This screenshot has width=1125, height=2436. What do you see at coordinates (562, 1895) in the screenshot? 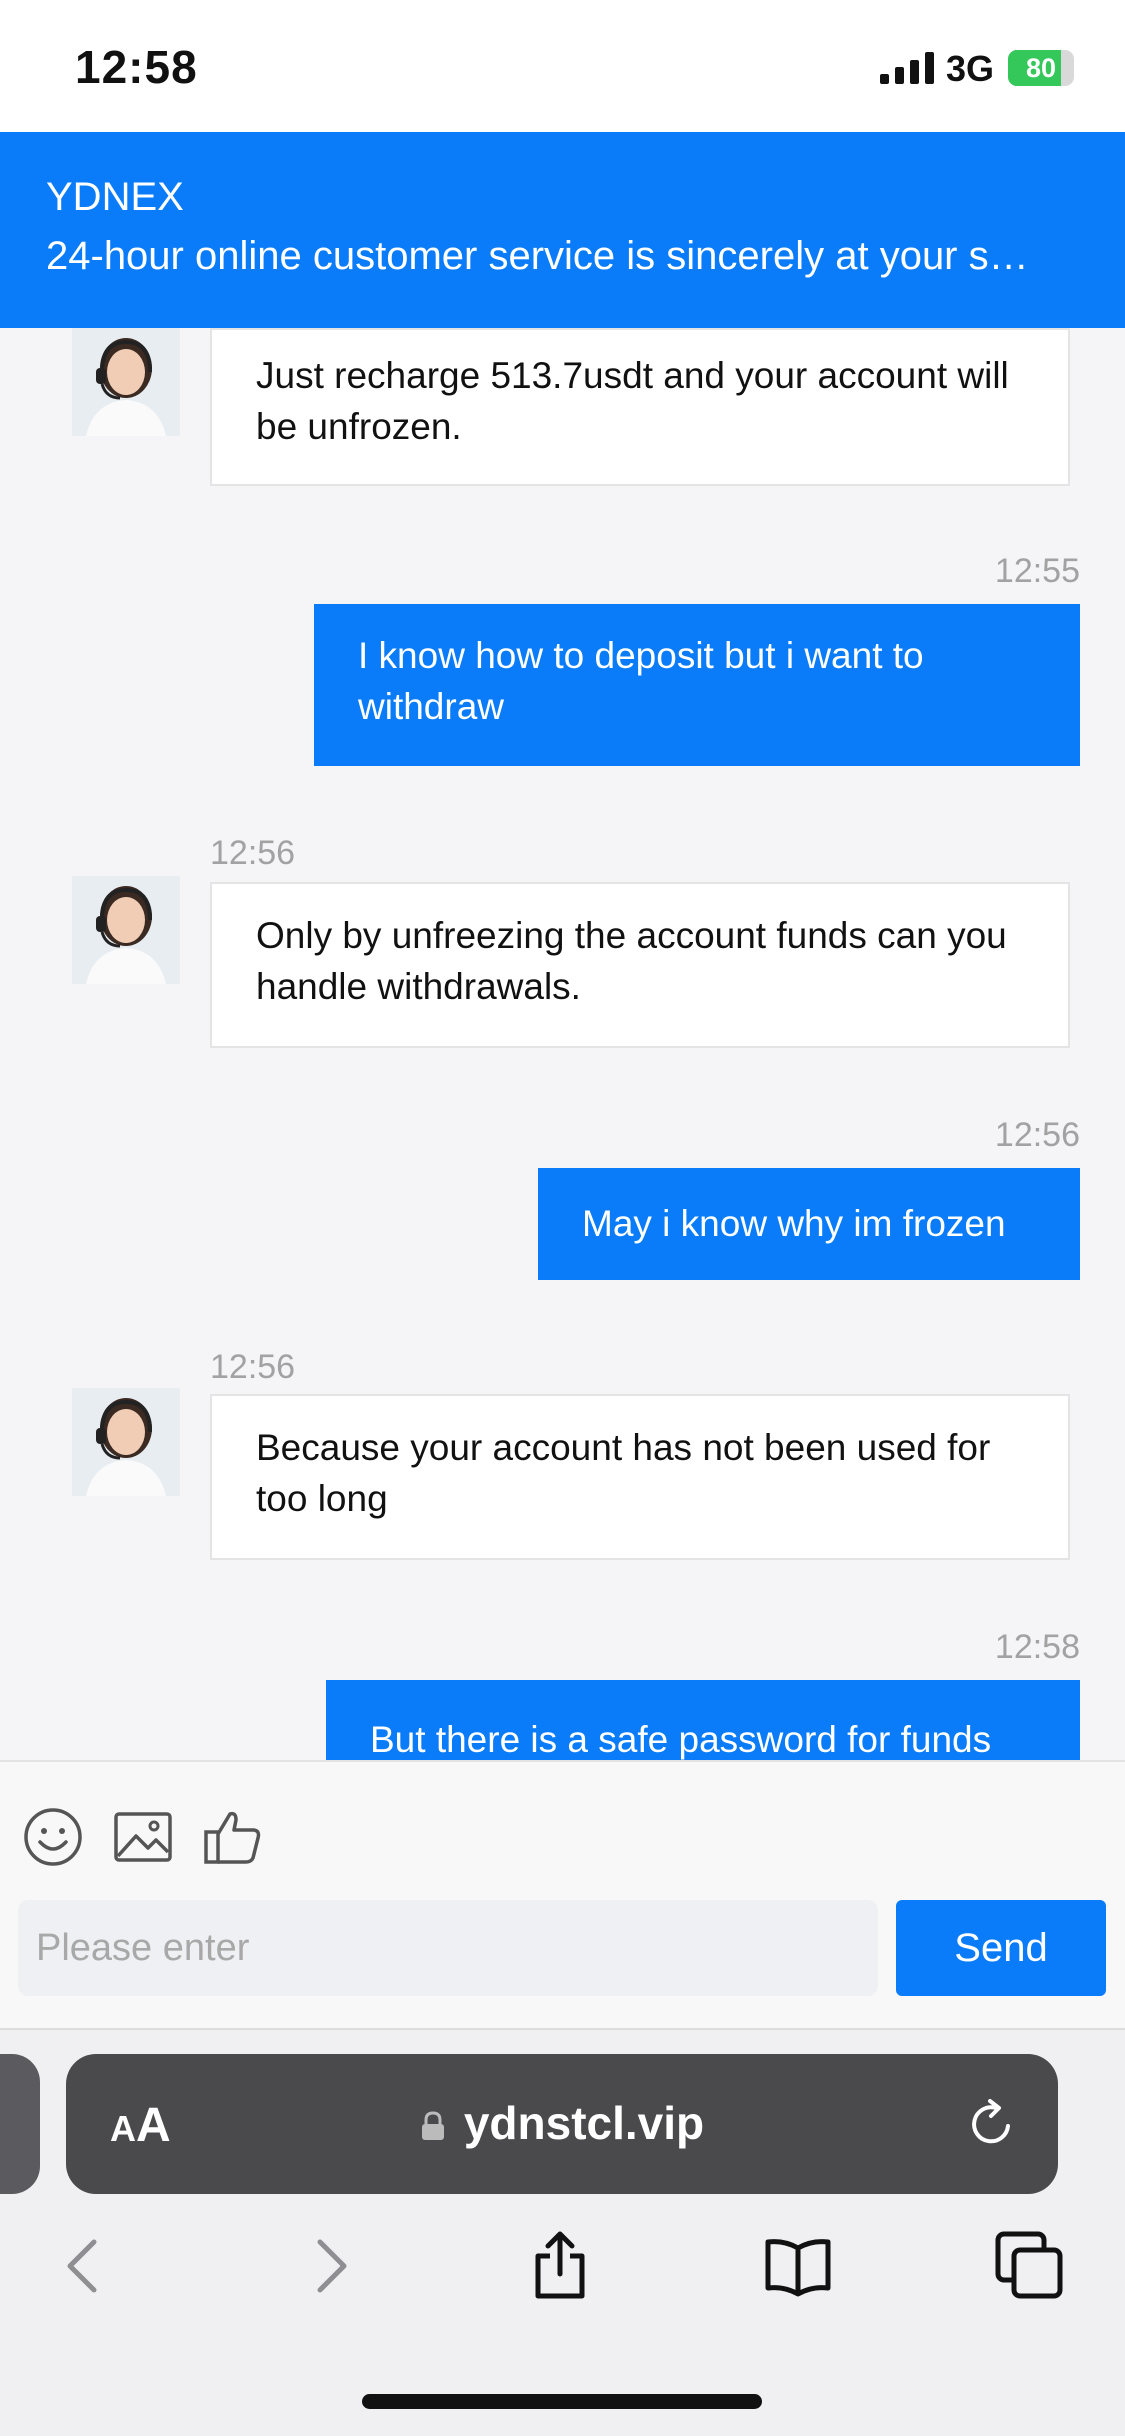
I see `composer: Send` at bounding box center [562, 1895].